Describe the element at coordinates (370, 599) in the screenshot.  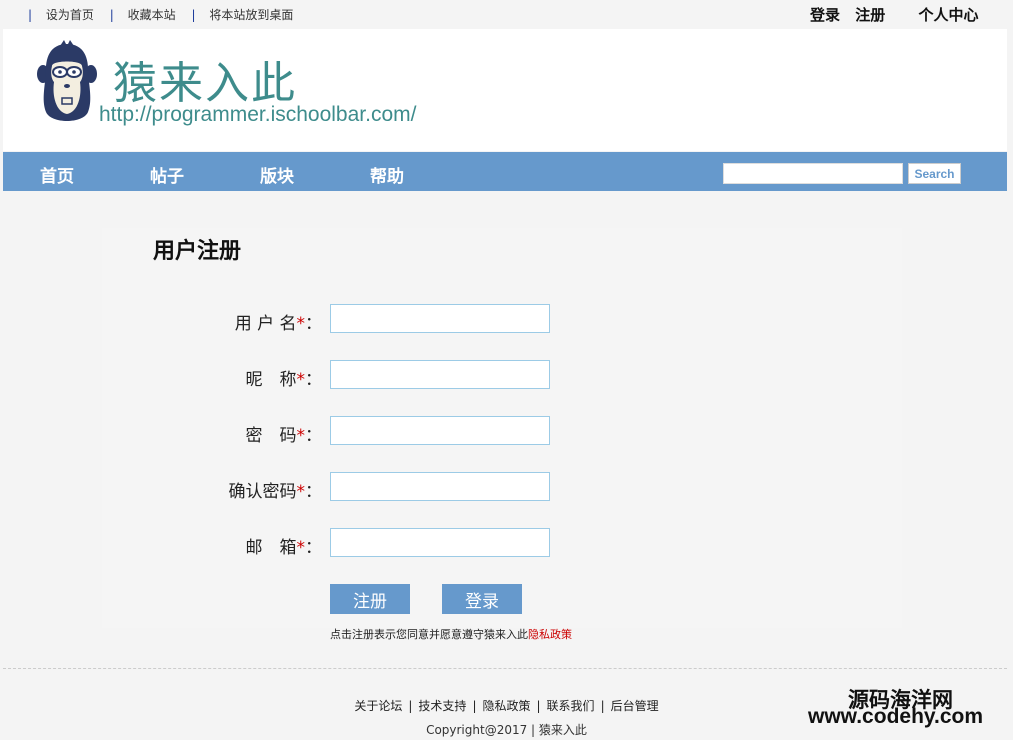
I see `register-button: 注册` at that location.